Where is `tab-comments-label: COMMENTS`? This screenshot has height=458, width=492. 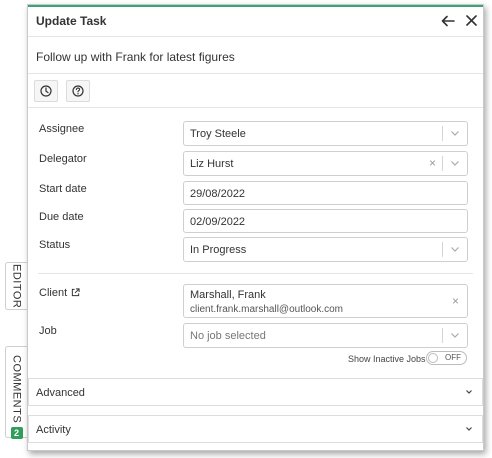 tab-comments-label: COMMENTS is located at coordinates (16, 389).